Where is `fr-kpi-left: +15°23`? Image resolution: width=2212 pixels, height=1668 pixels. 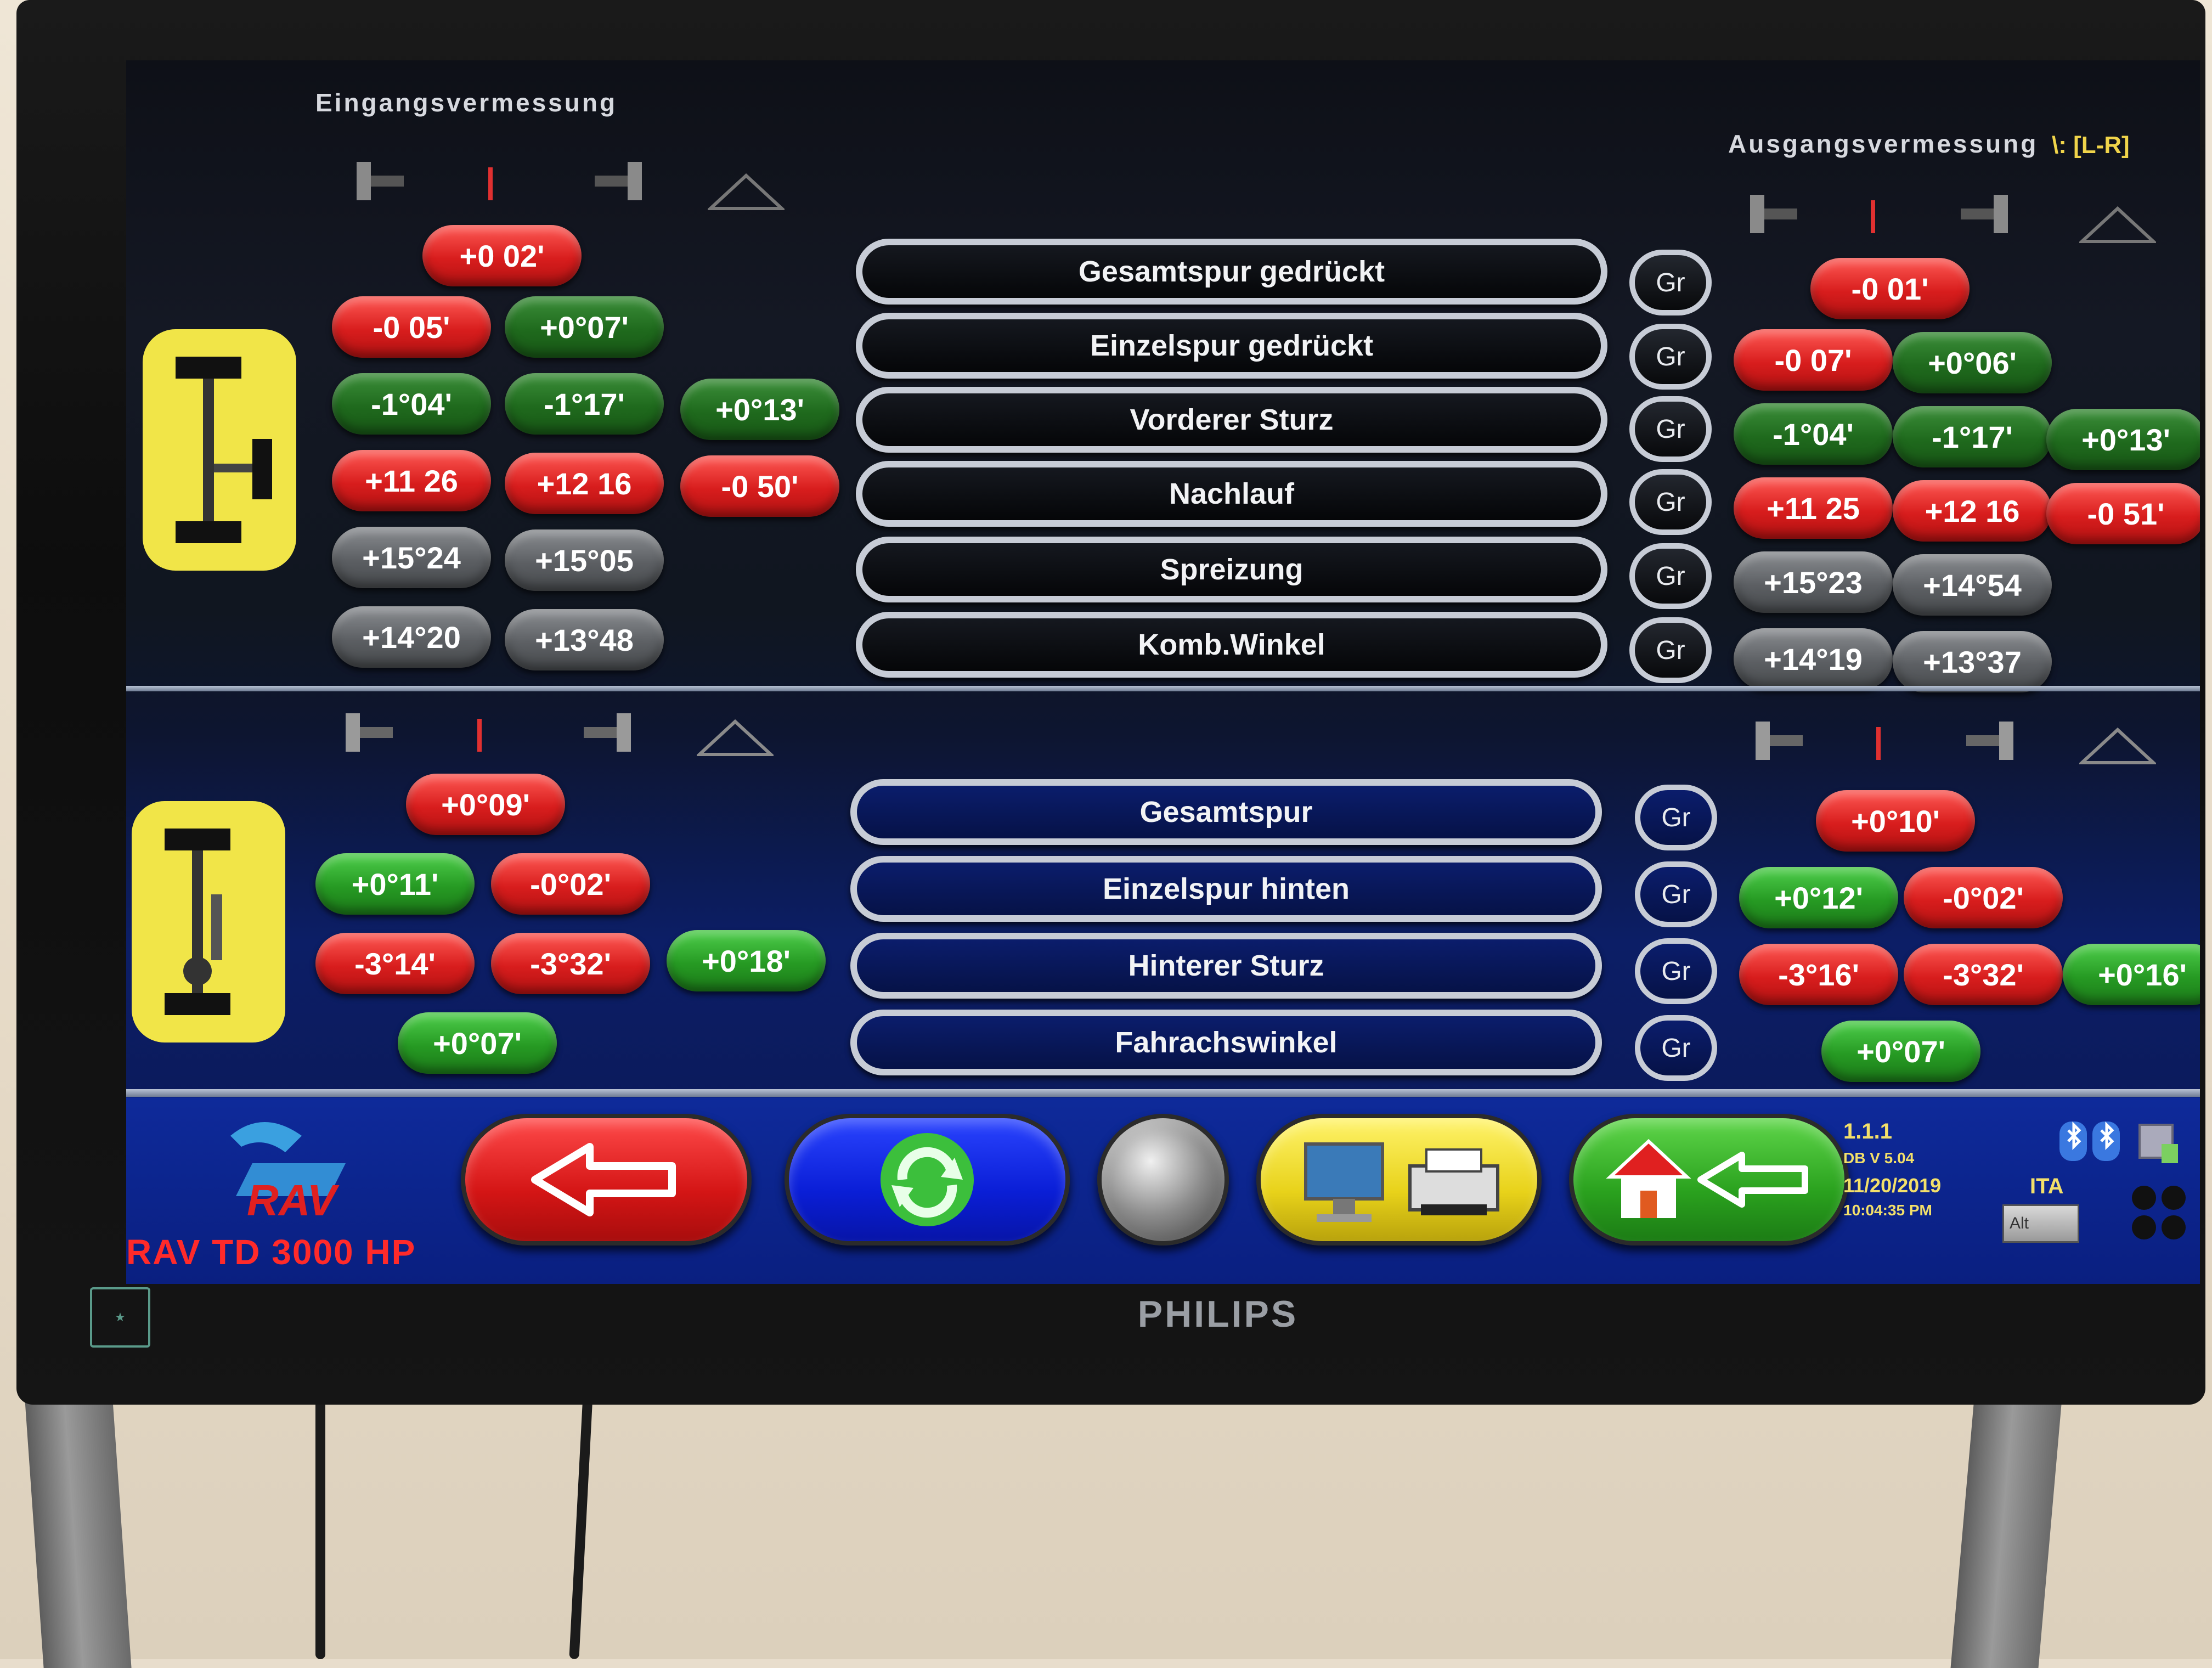 fr-kpi-left: +15°23 is located at coordinates (1813, 582).